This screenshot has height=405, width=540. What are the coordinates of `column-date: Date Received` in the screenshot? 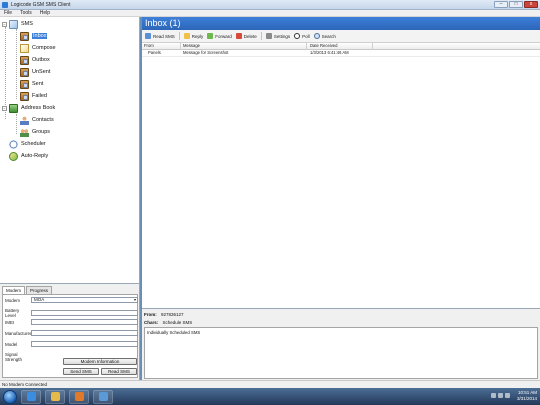 It's located at (323, 46).